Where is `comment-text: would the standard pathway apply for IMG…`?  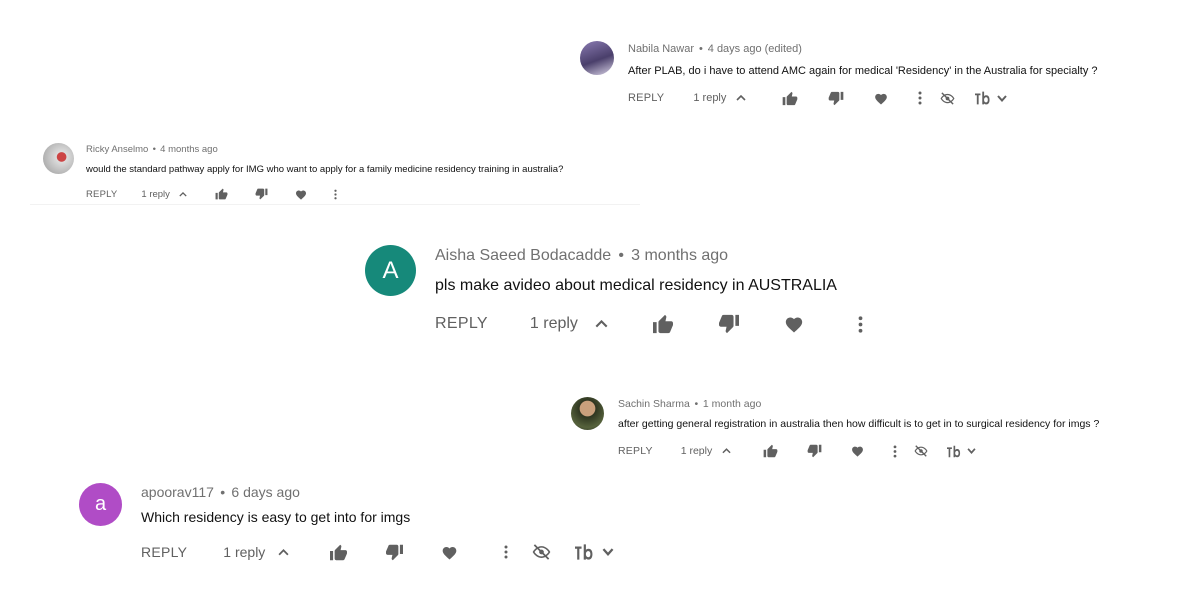 comment-text: would the standard pathway apply for IMG… is located at coordinates (325, 169).